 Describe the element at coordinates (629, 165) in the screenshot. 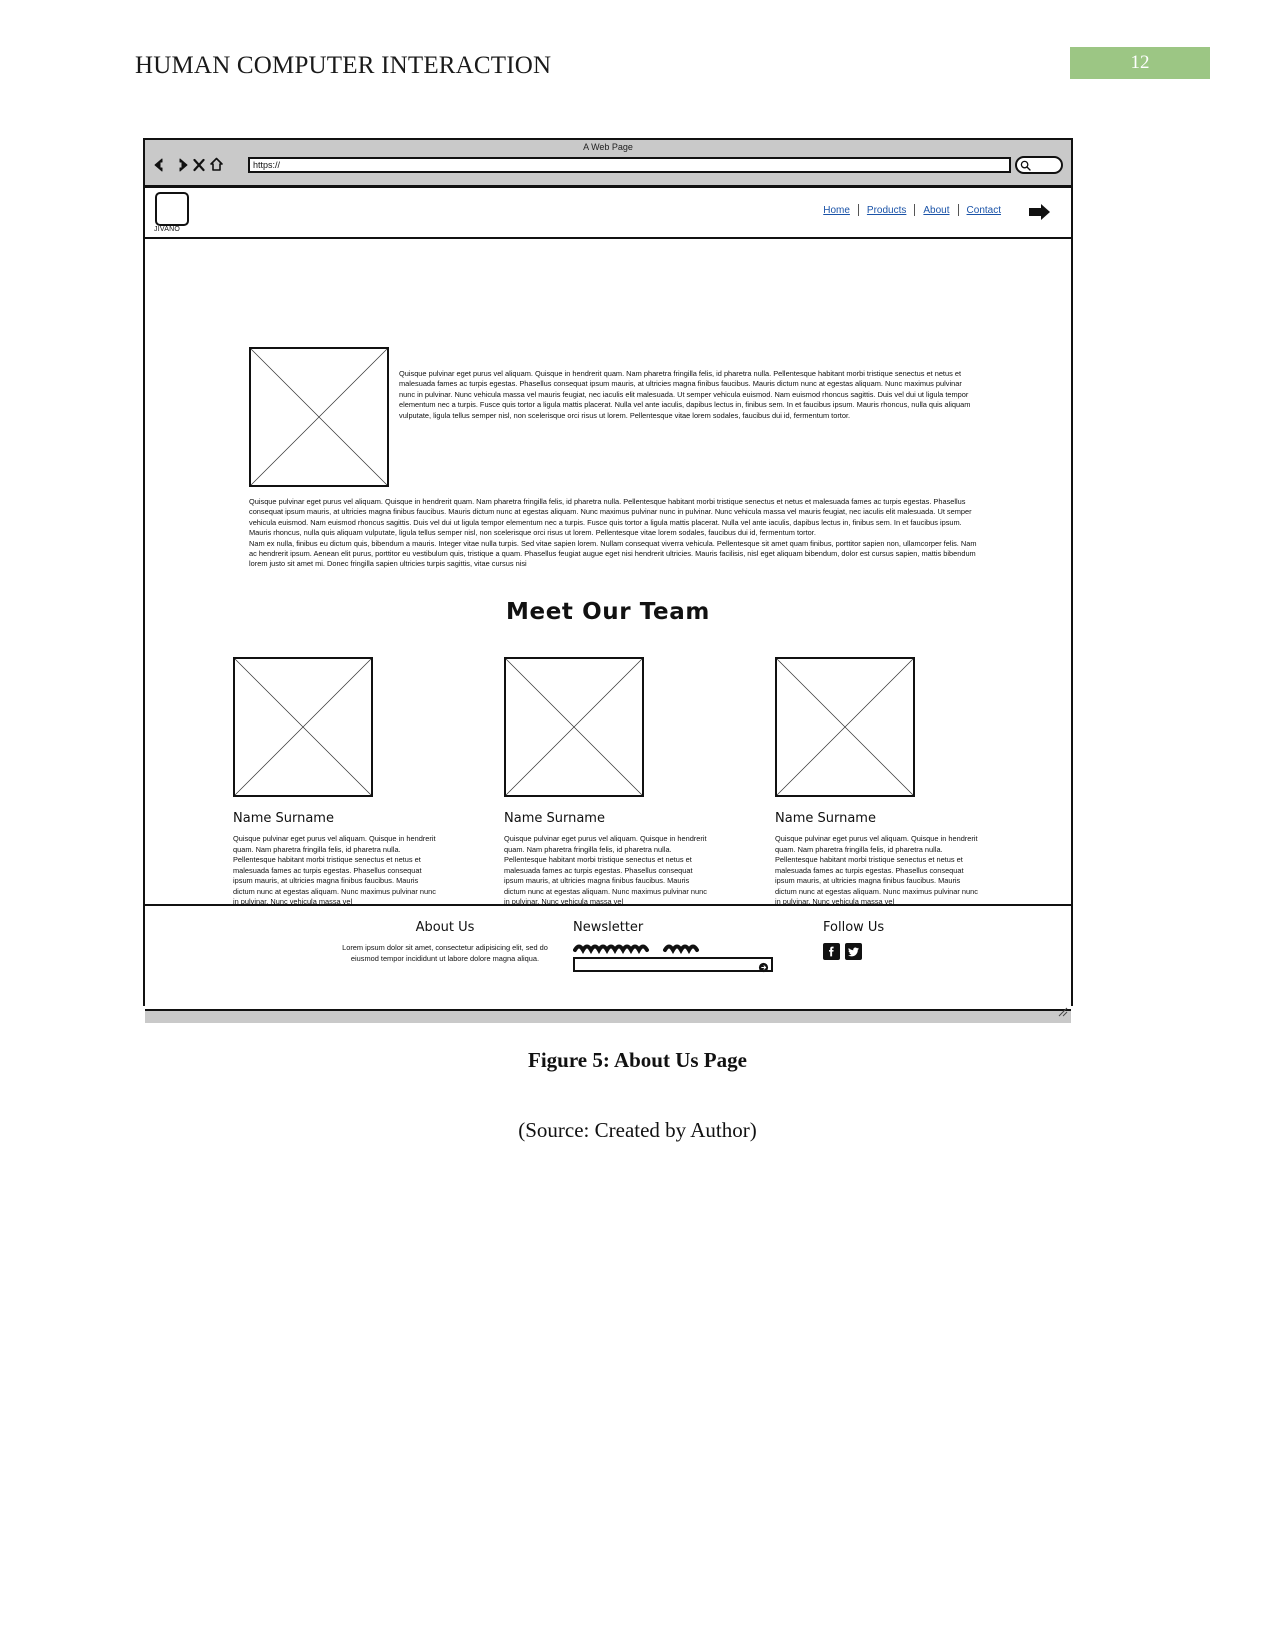

I see `url-input: https://` at that location.